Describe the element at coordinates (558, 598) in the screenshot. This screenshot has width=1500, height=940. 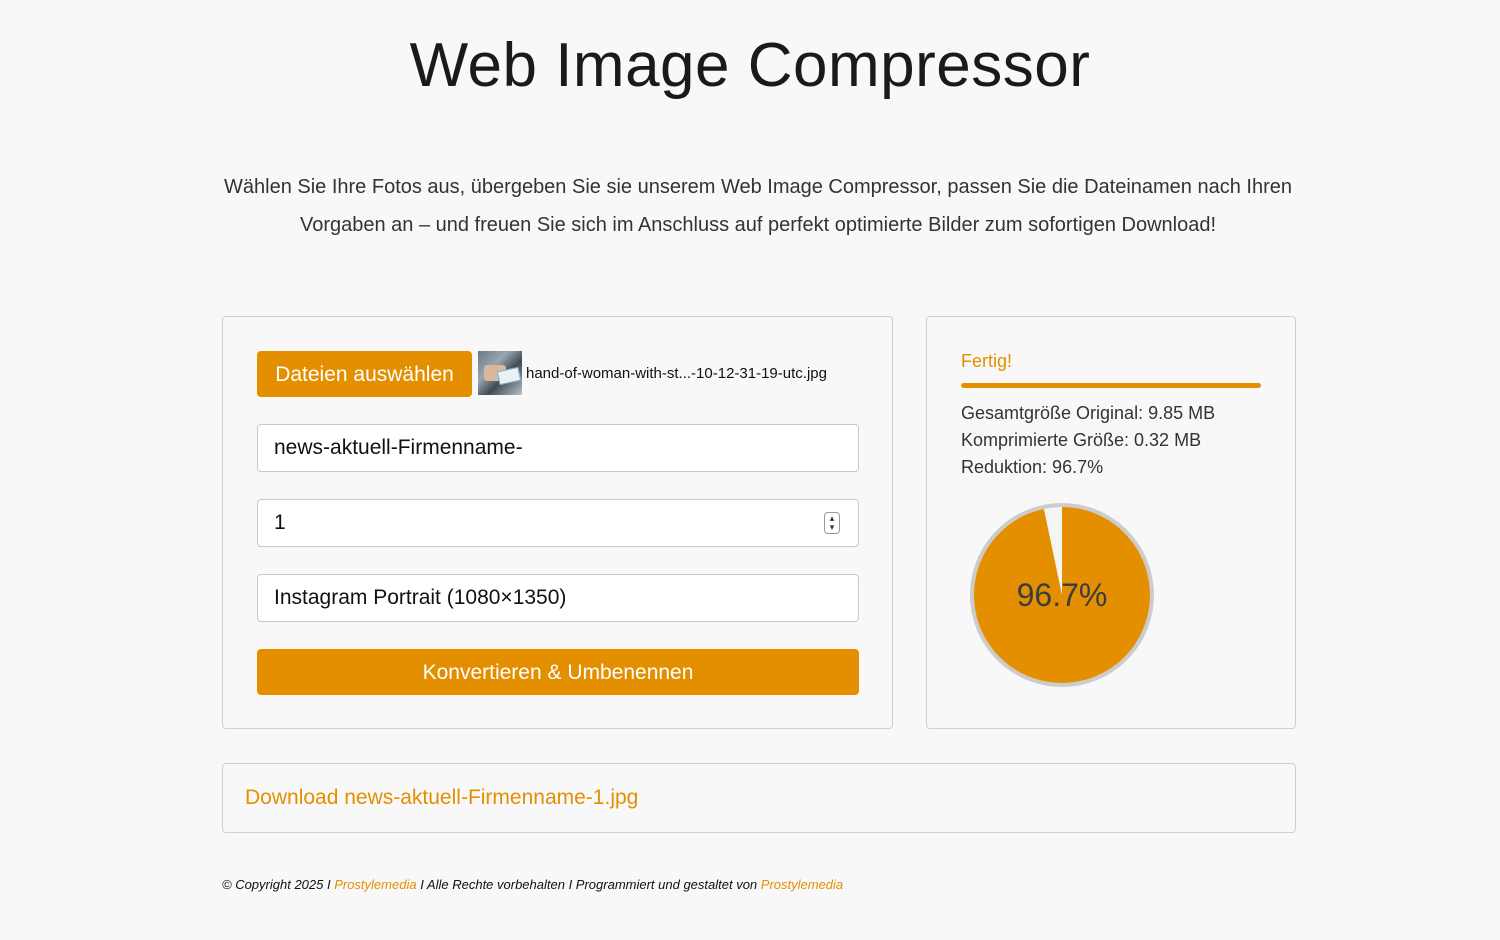
I see `format-select: Instagram Portrait (1080×1350)` at that location.